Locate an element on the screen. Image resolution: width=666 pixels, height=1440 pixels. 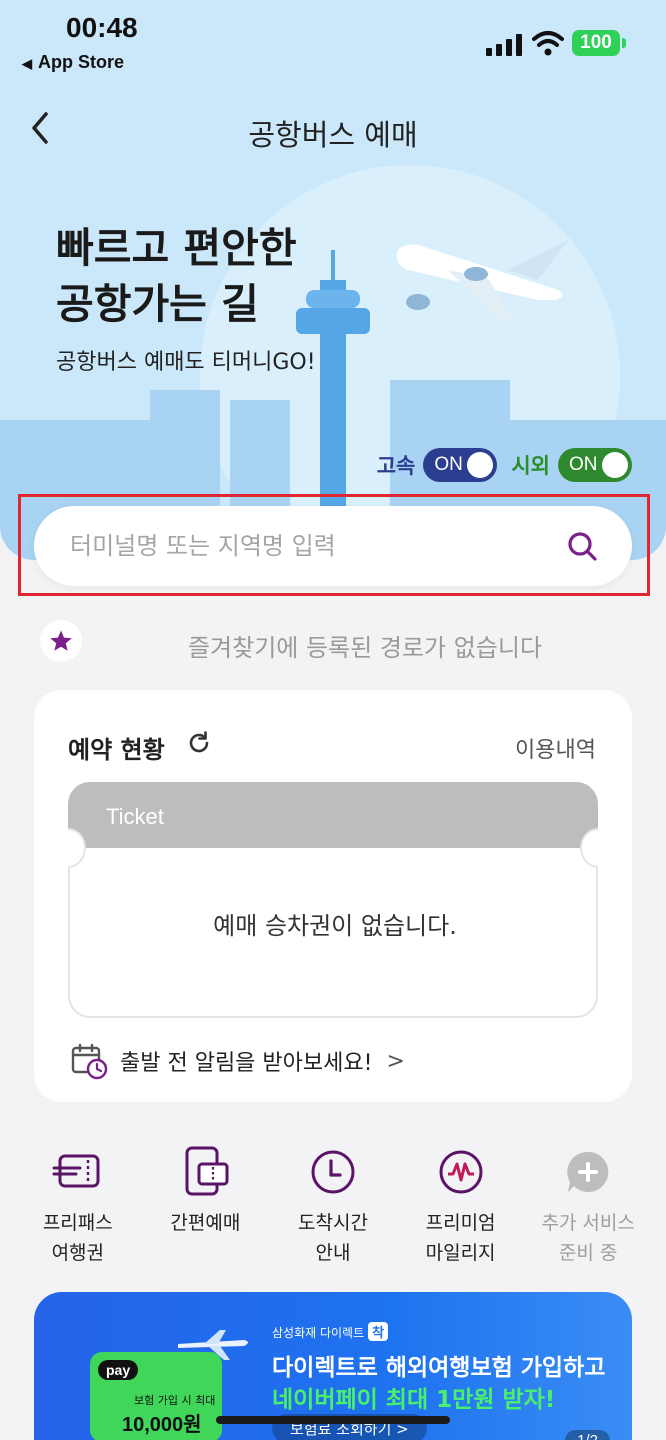
service-coming-soon: 추가 서비스 준비 중 is located at coordinates (588, 1206).